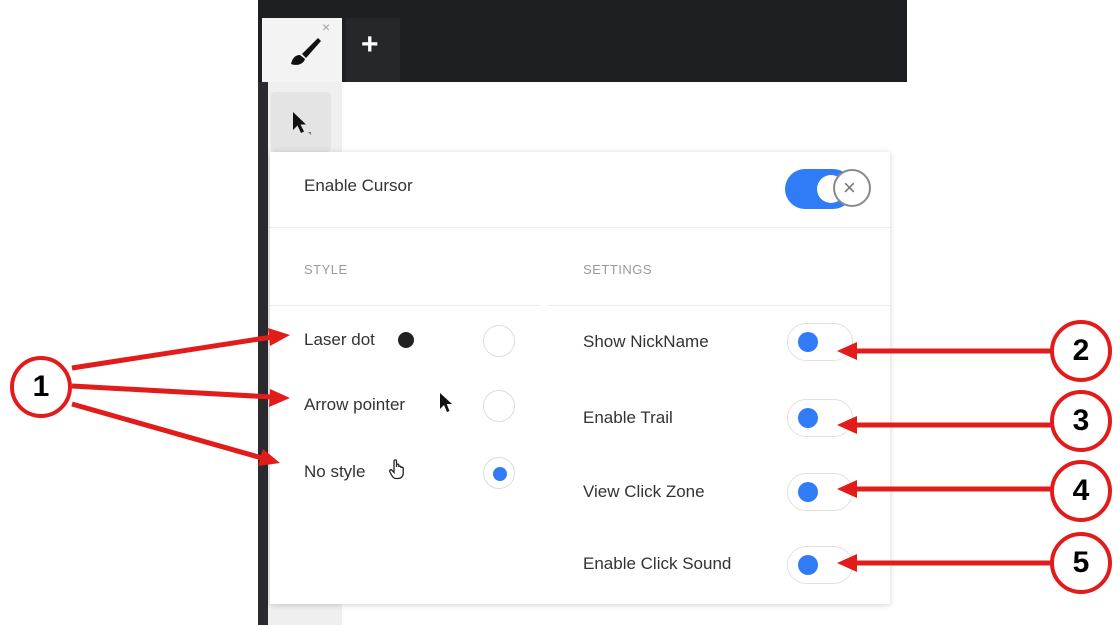 This screenshot has width=1119, height=625. I want to click on annotation-callout-1: 1, so click(41, 387).